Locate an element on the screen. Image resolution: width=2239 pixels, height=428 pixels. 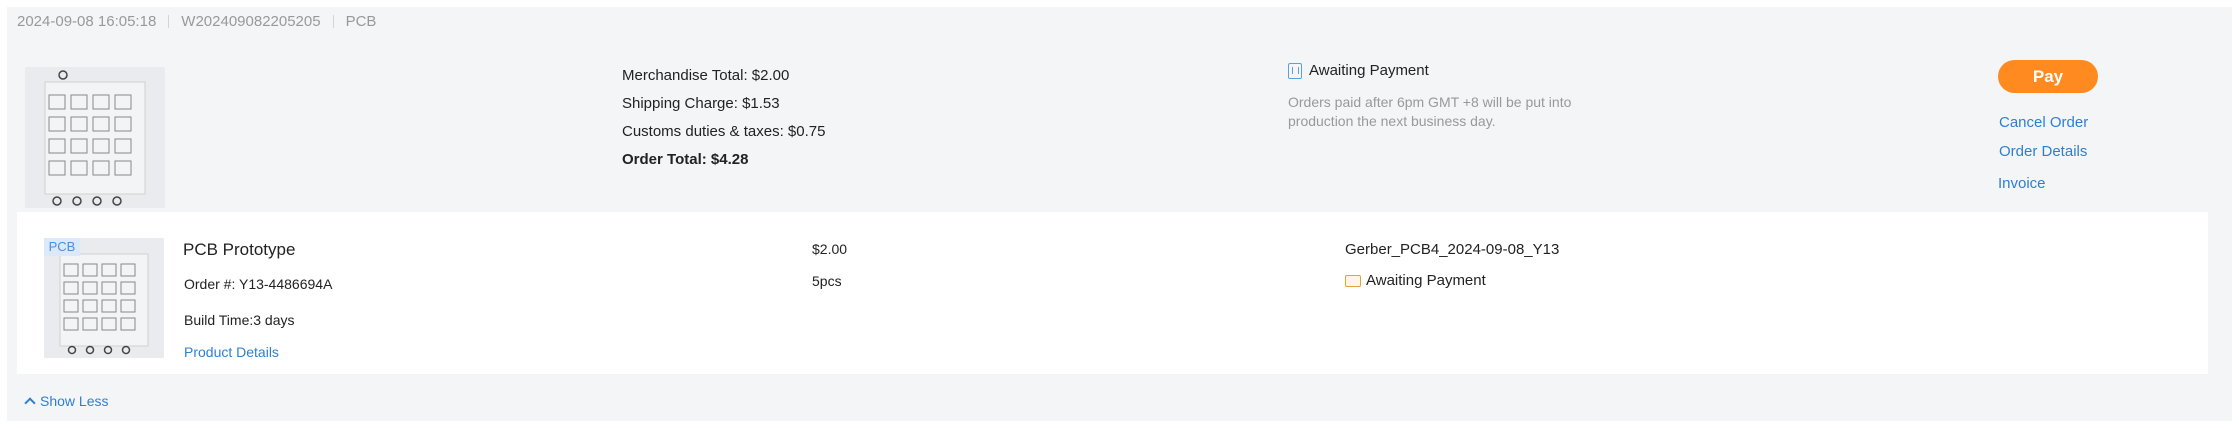
customs-duties: Customs duties & taxes: $0.75 is located at coordinates (724, 131).